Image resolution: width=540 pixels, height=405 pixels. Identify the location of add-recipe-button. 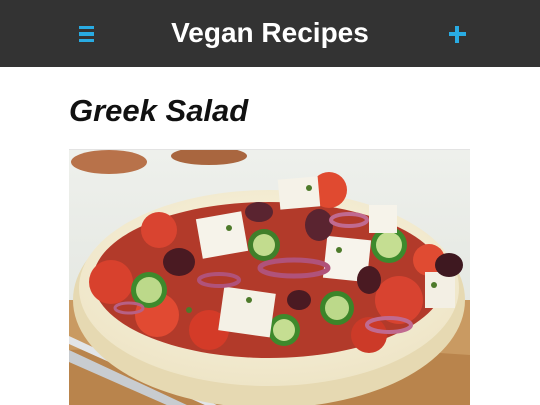
(457, 34).